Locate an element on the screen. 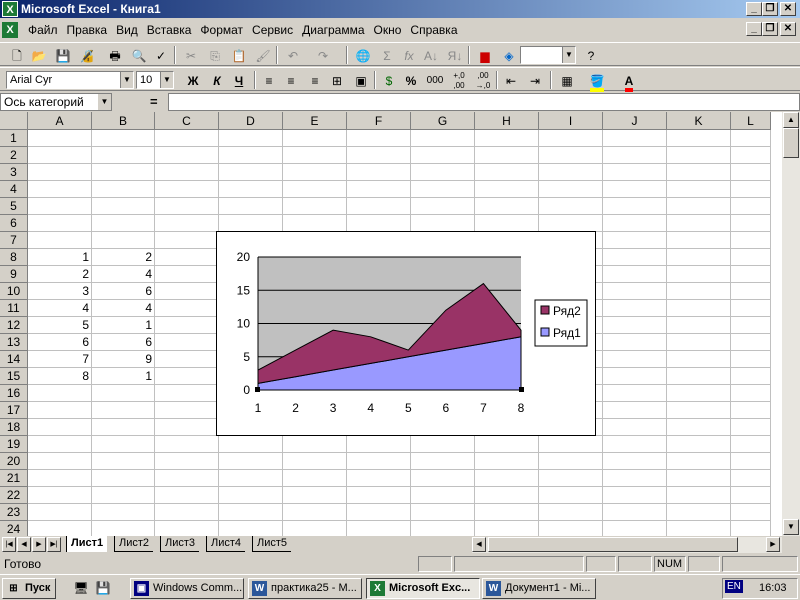 This screenshot has width=800, height=600. cell-A24 is located at coordinates (60, 528).